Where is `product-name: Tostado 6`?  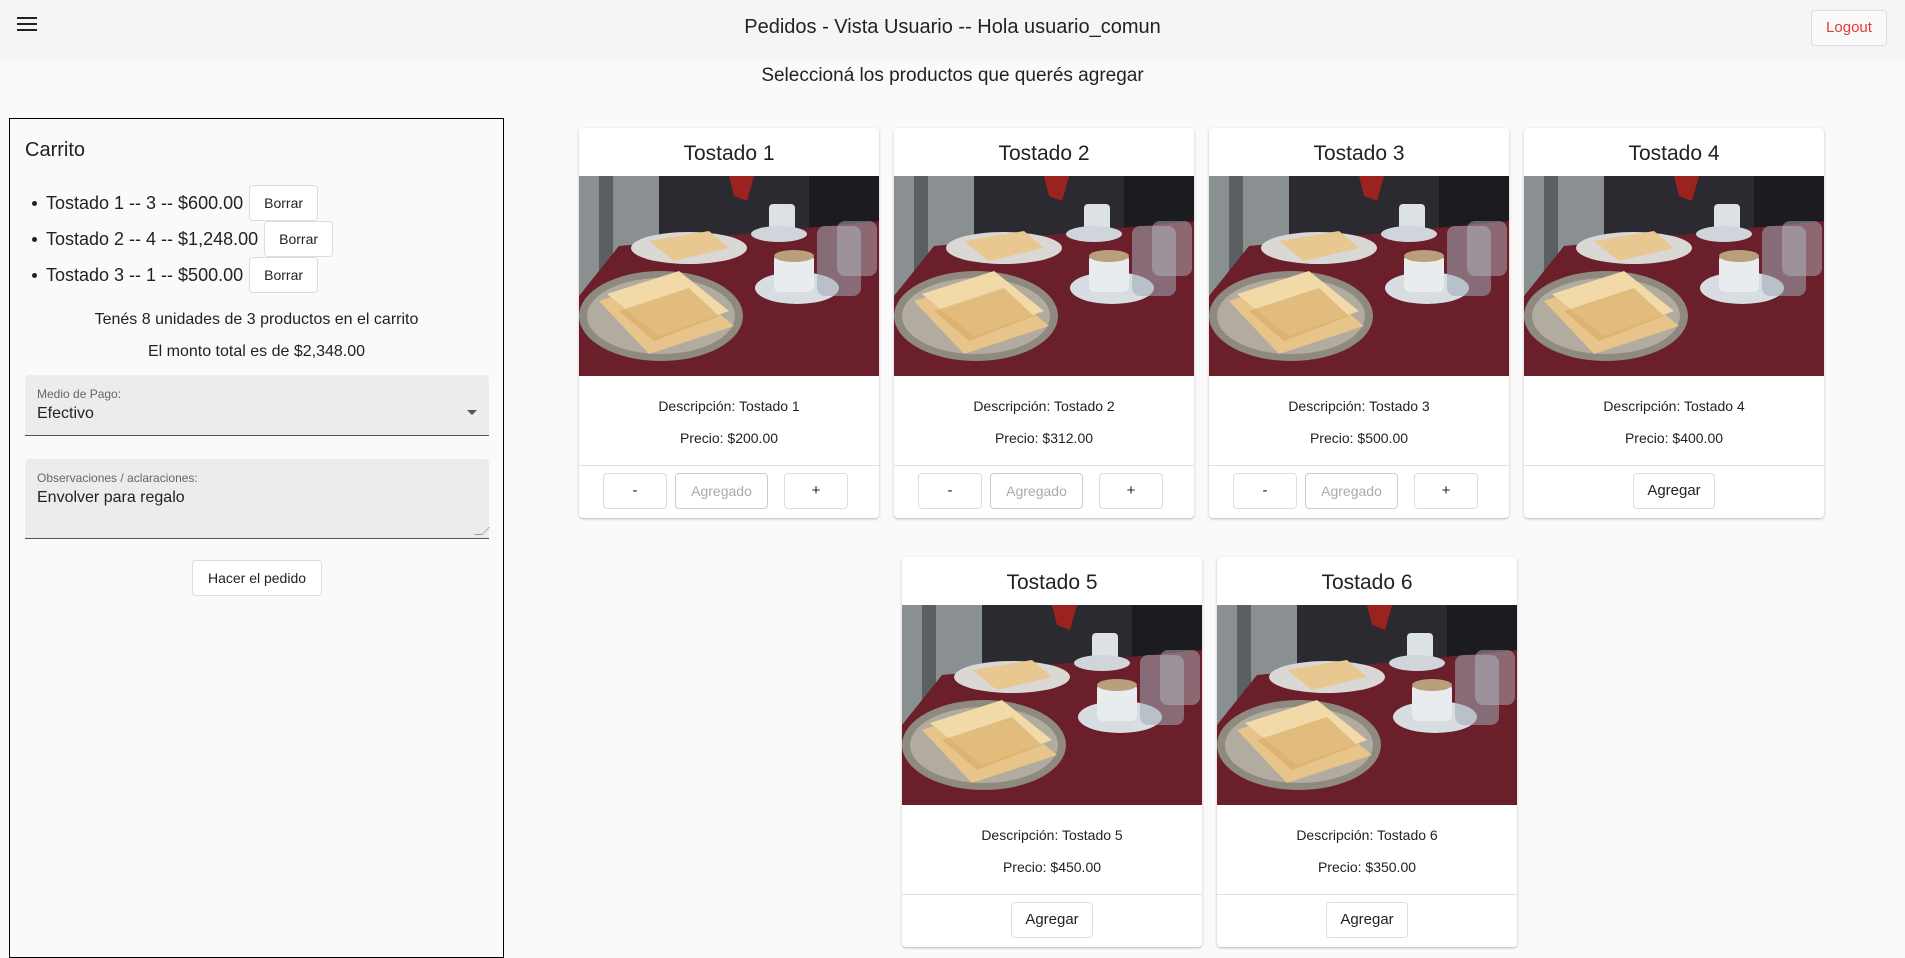
product-name: Tostado 6 is located at coordinates (1367, 582).